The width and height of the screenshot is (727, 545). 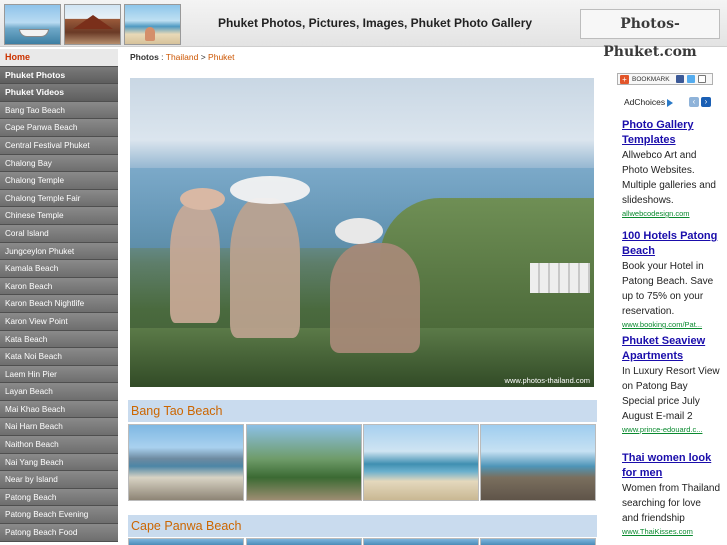 I want to click on sidebar-item-phuket-photos: Phuket Photos, so click(x=59, y=75).